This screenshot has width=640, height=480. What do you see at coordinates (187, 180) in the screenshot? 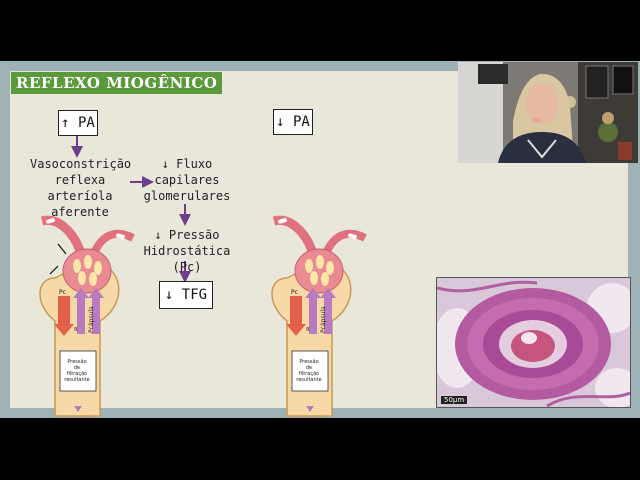
I see `capillary-flow-text: ↓ Fluxo capilares glomerulares` at bounding box center [187, 180].